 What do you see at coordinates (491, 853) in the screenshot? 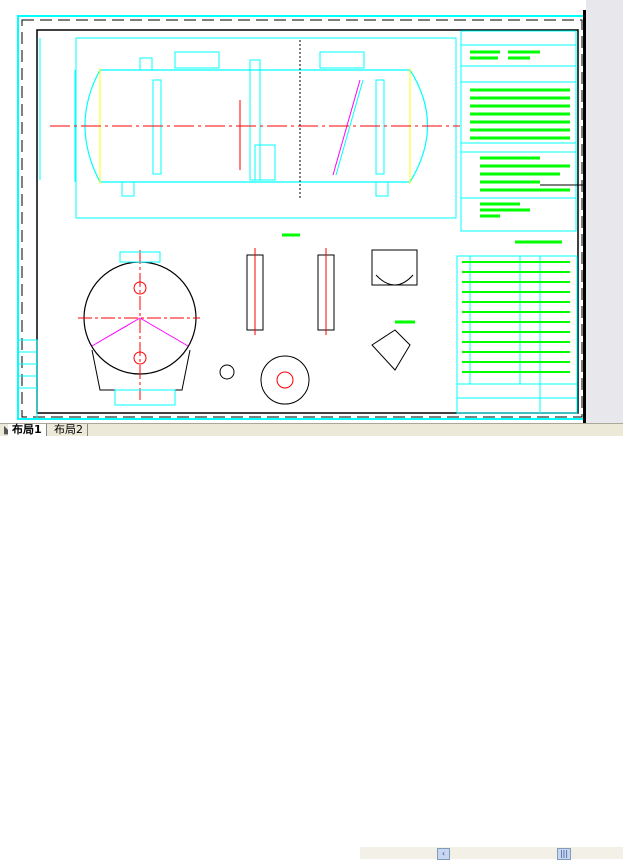
I see `horizontal-scrollbar: ‹ |||` at bounding box center [491, 853].